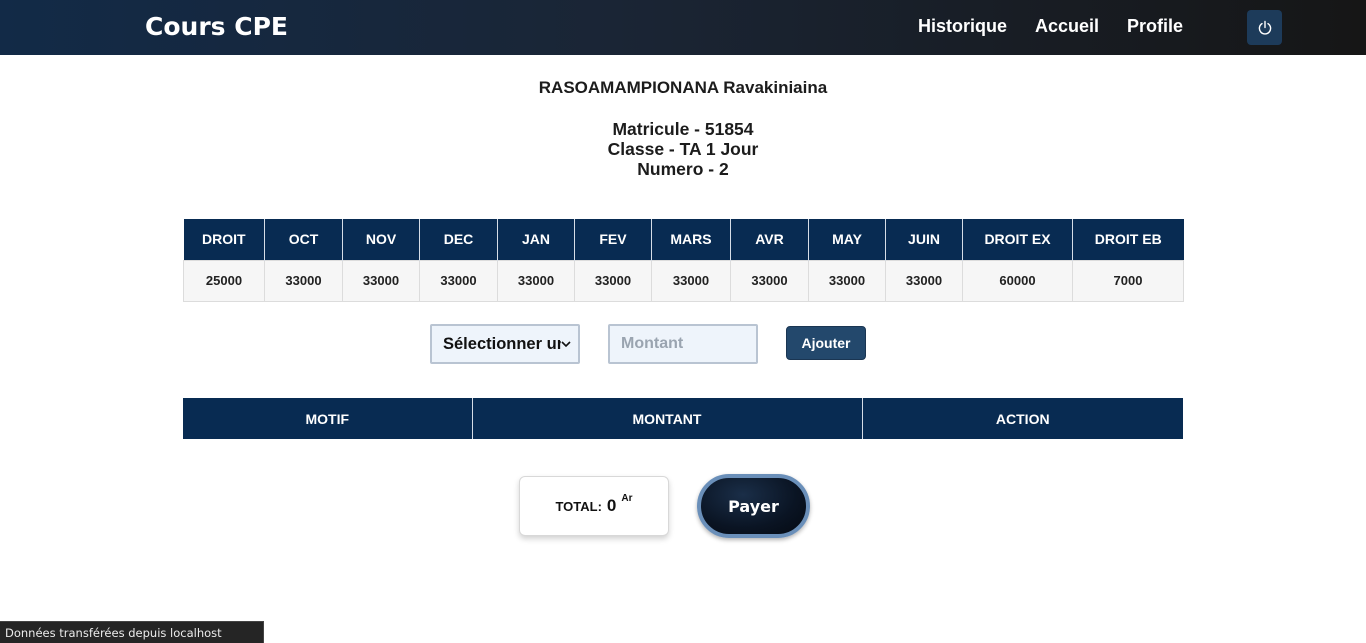  I want to click on add-button: Ajouter, so click(826, 343).